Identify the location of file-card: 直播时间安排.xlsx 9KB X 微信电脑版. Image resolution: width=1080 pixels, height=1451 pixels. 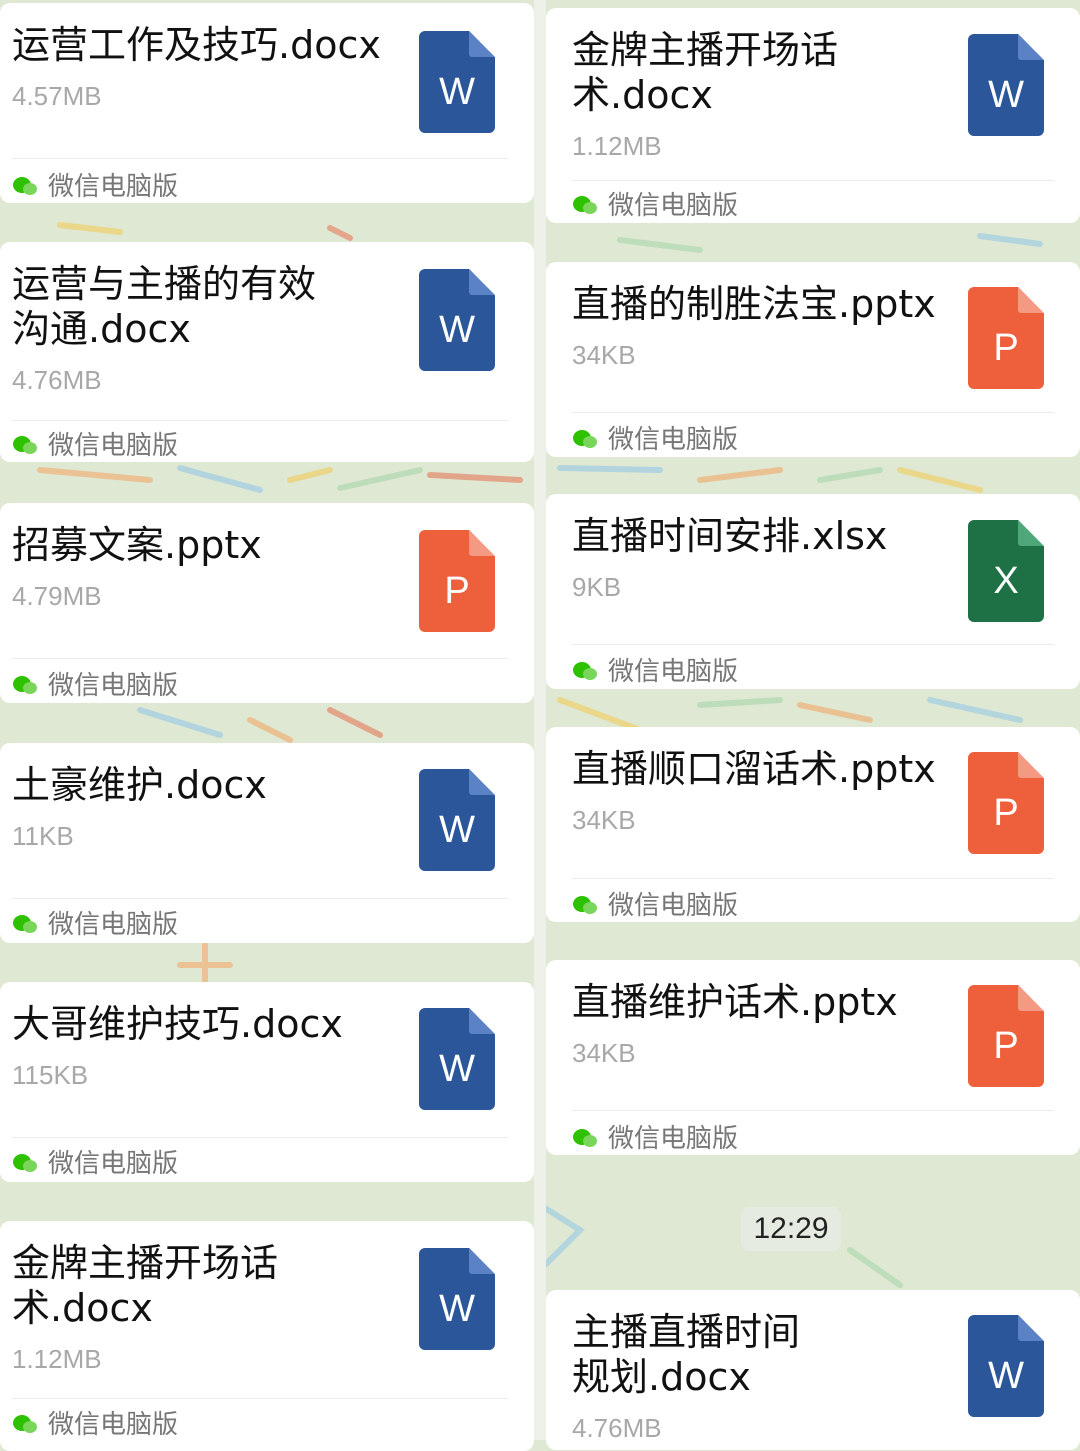
(813, 591).